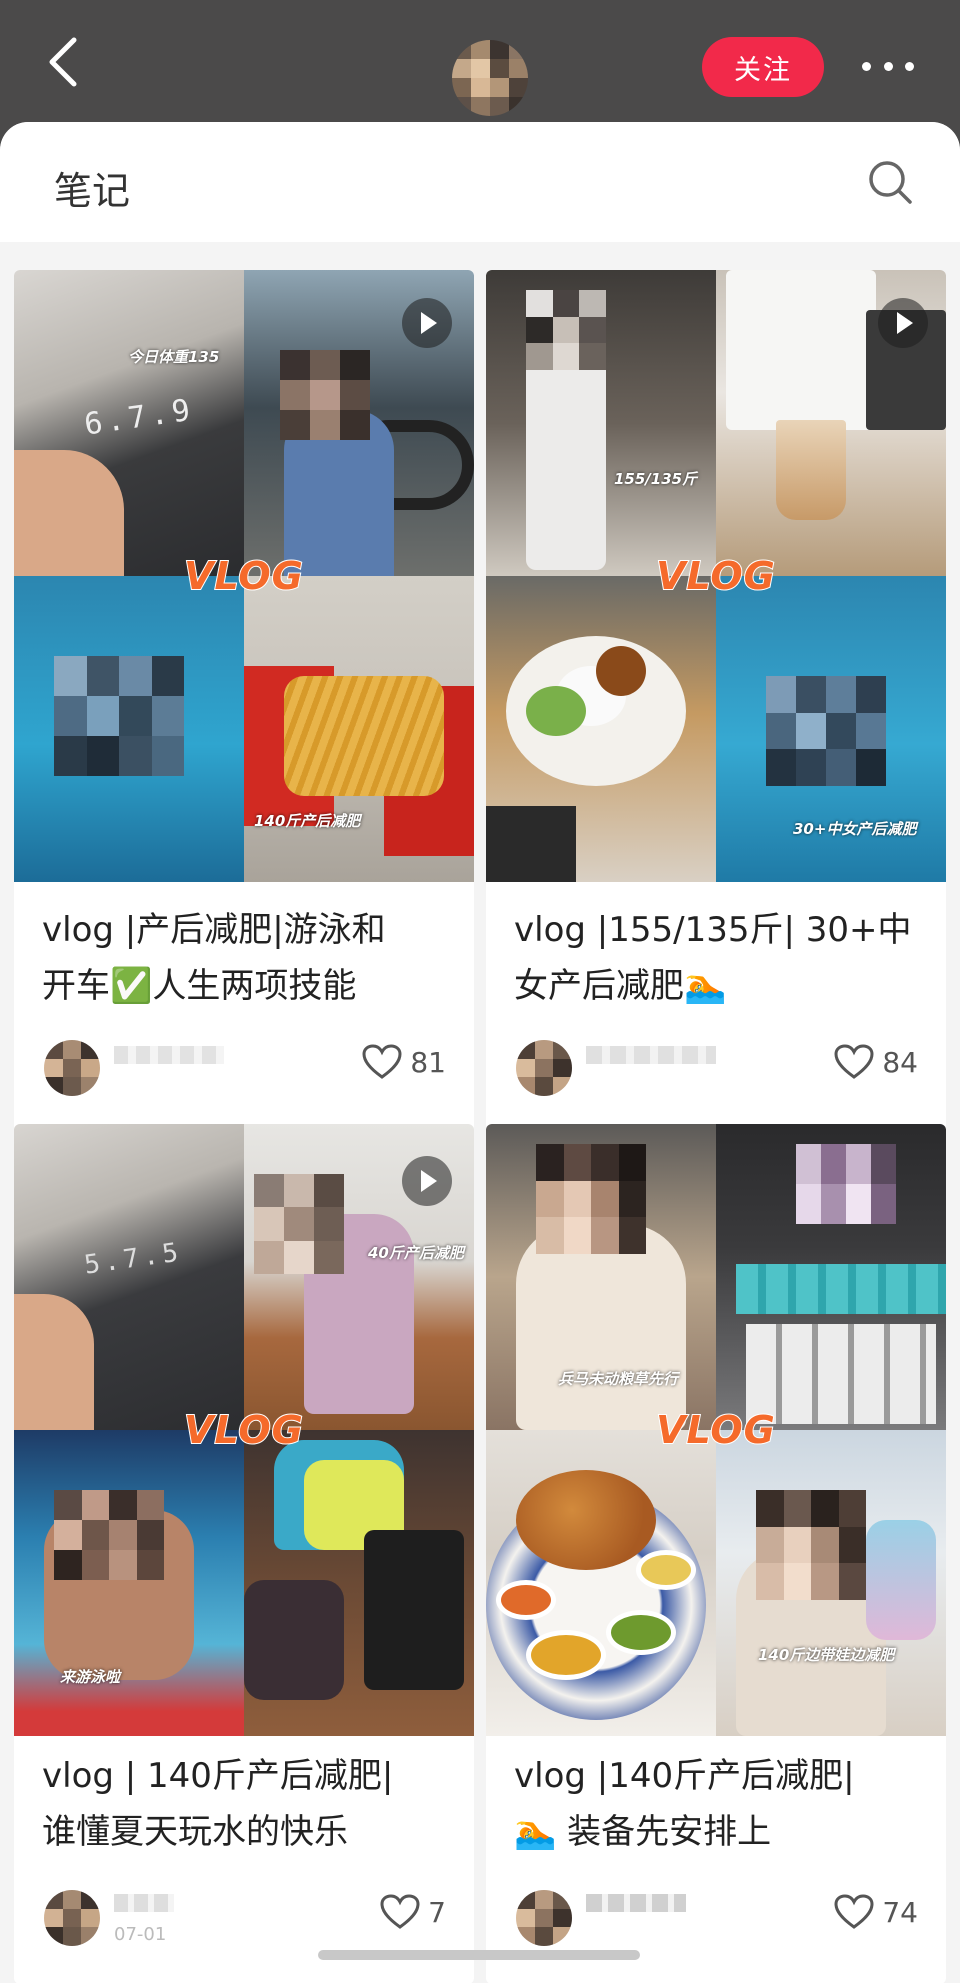 Image resolution: width=960 pixels, height=1983 pixels. Describe the element at coordinates (656, 479) in the screenshot. I see `overlay-text: 155/135斤` at that location.